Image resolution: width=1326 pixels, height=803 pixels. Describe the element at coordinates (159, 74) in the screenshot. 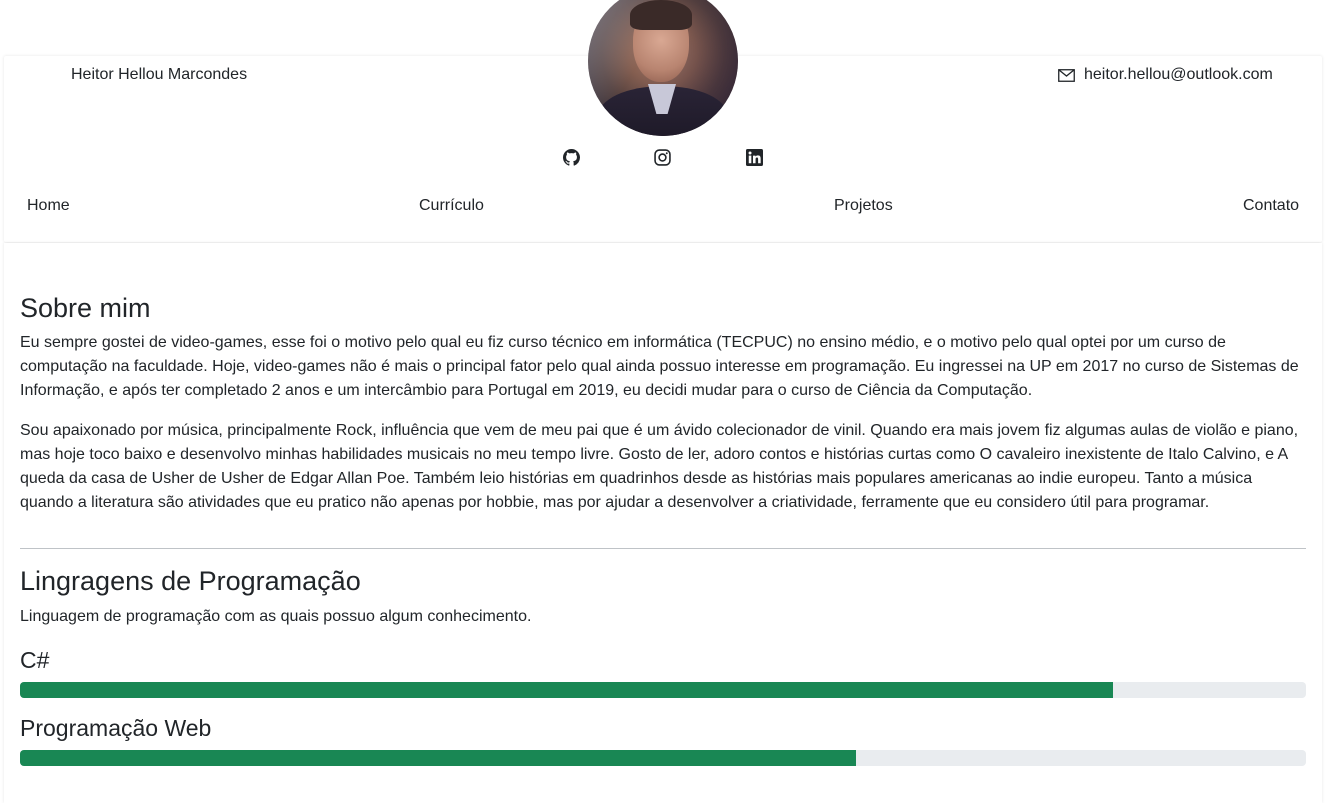

I see `owner-name: Heitor Hellou Marcondes` at that location.